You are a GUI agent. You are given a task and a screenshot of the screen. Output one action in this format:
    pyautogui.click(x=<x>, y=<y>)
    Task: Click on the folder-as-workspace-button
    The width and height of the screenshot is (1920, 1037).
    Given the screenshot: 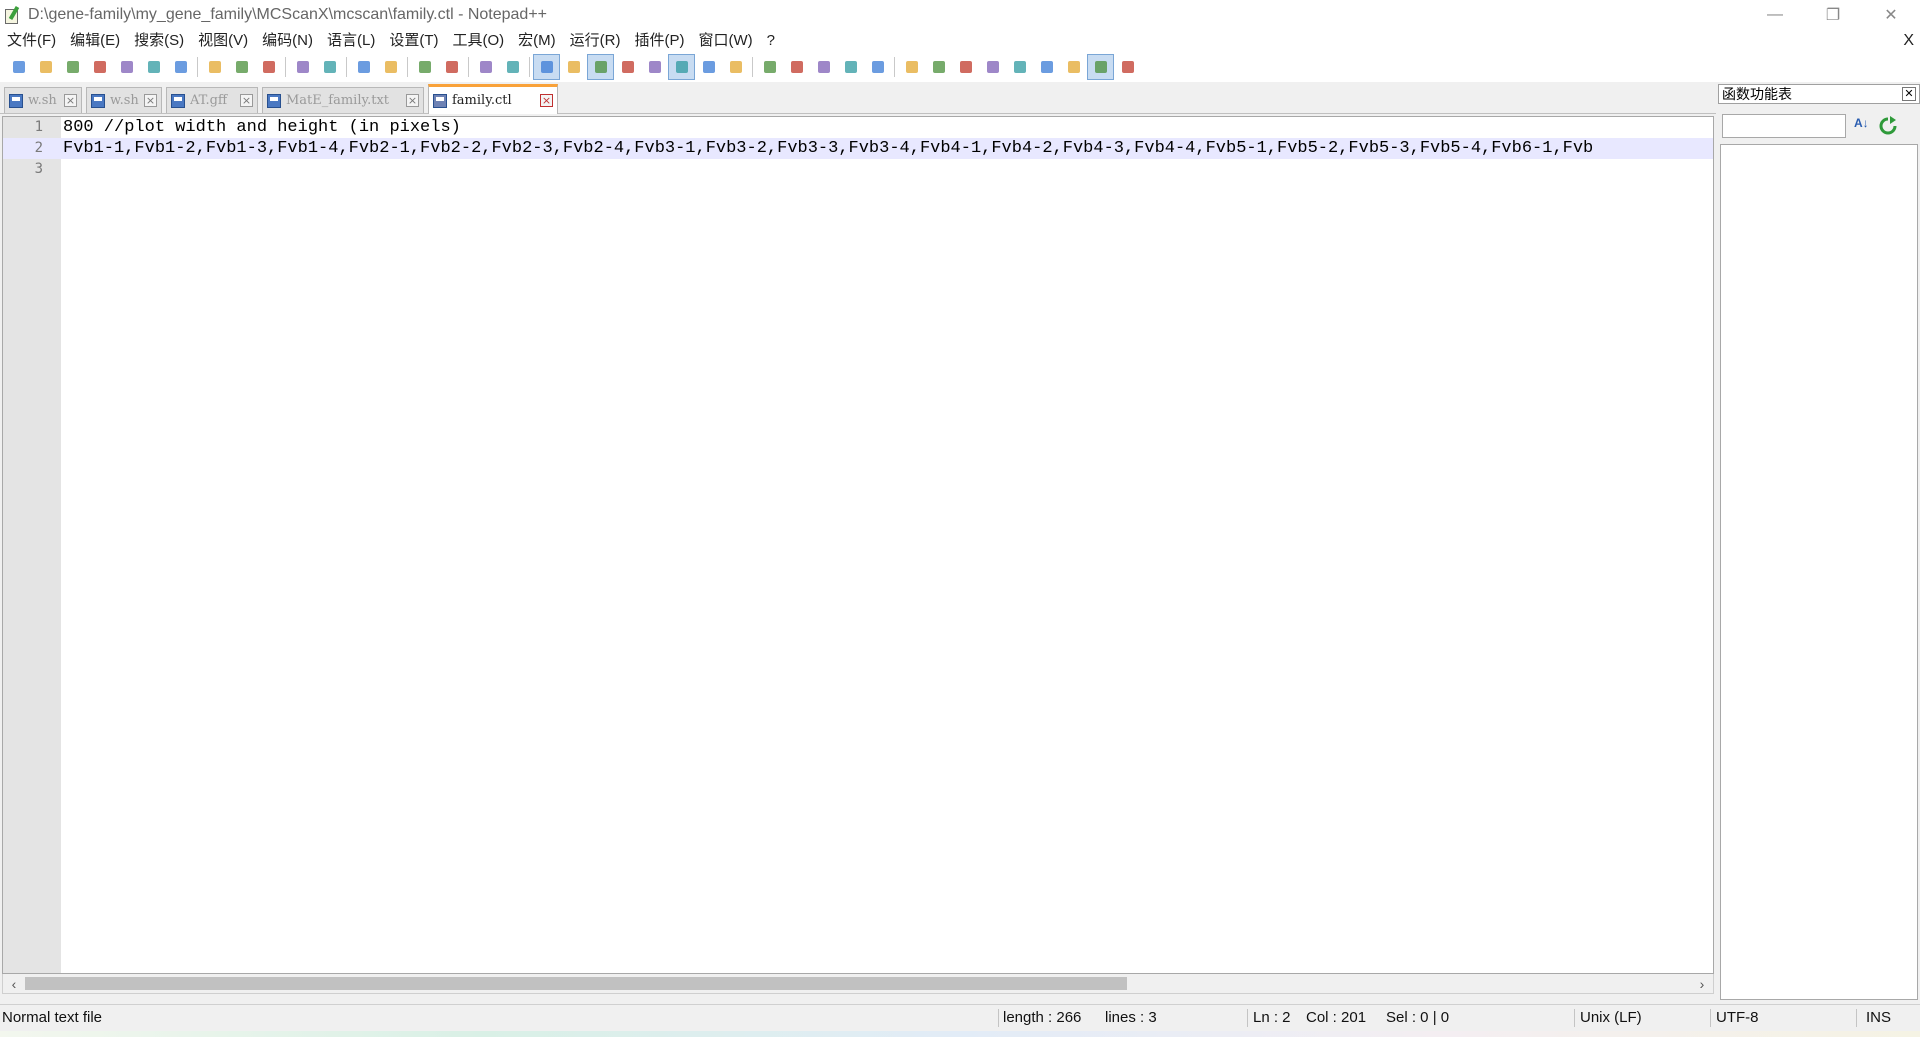 What is the action you would take?
    pyautogui.click(x=708, y=67)
    